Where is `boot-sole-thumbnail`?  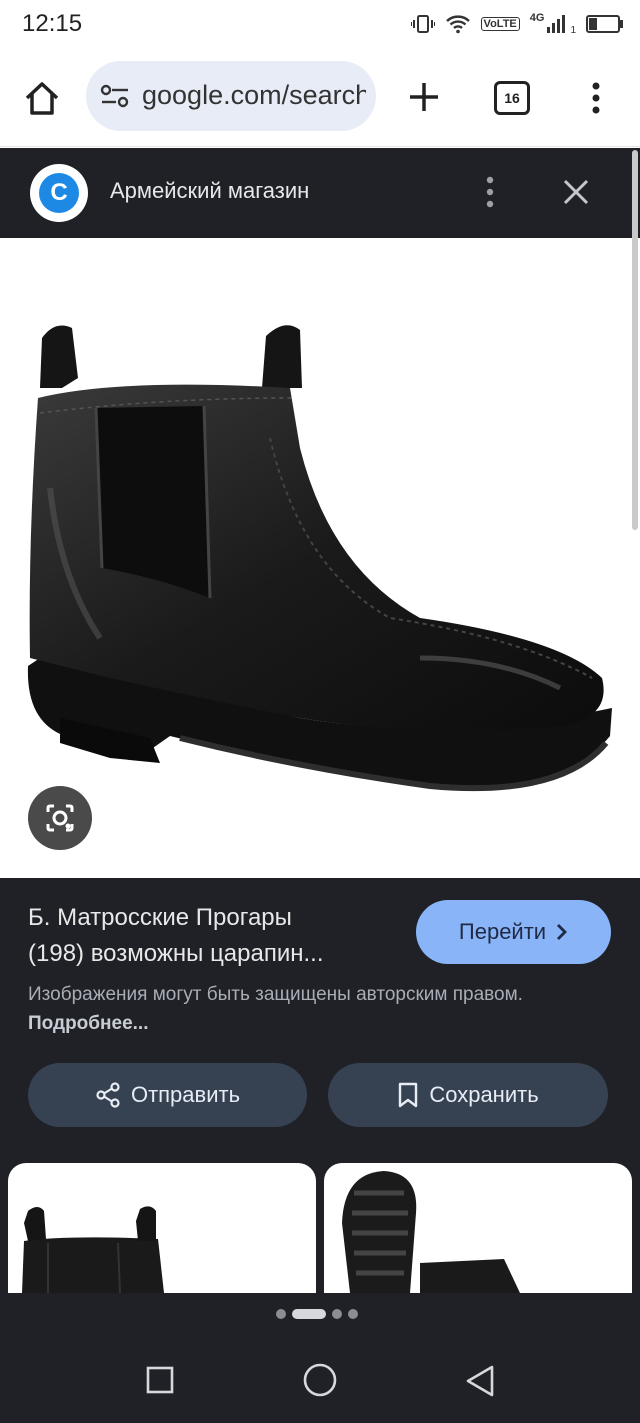
boot-sole-thumbnail is located at coordinates (431, 1232).